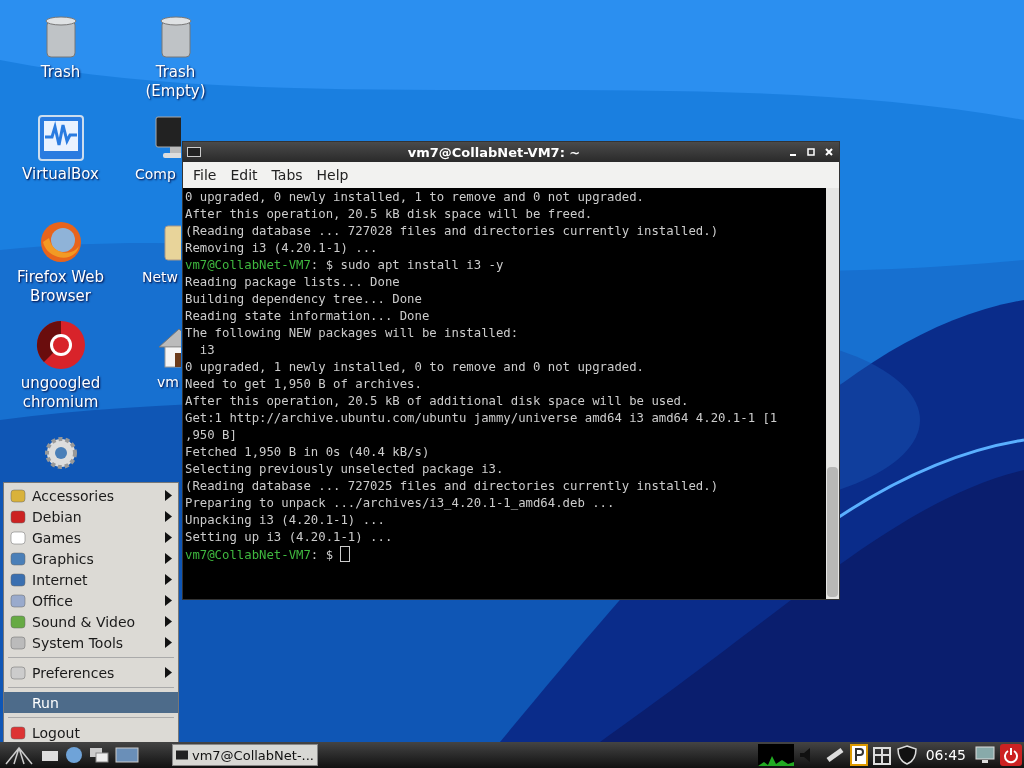 The height and width of the screenshot is (768, 1024). Describe the element at coordinates (811, 152) in the screenshot. I see `maximize-icon` at that location.